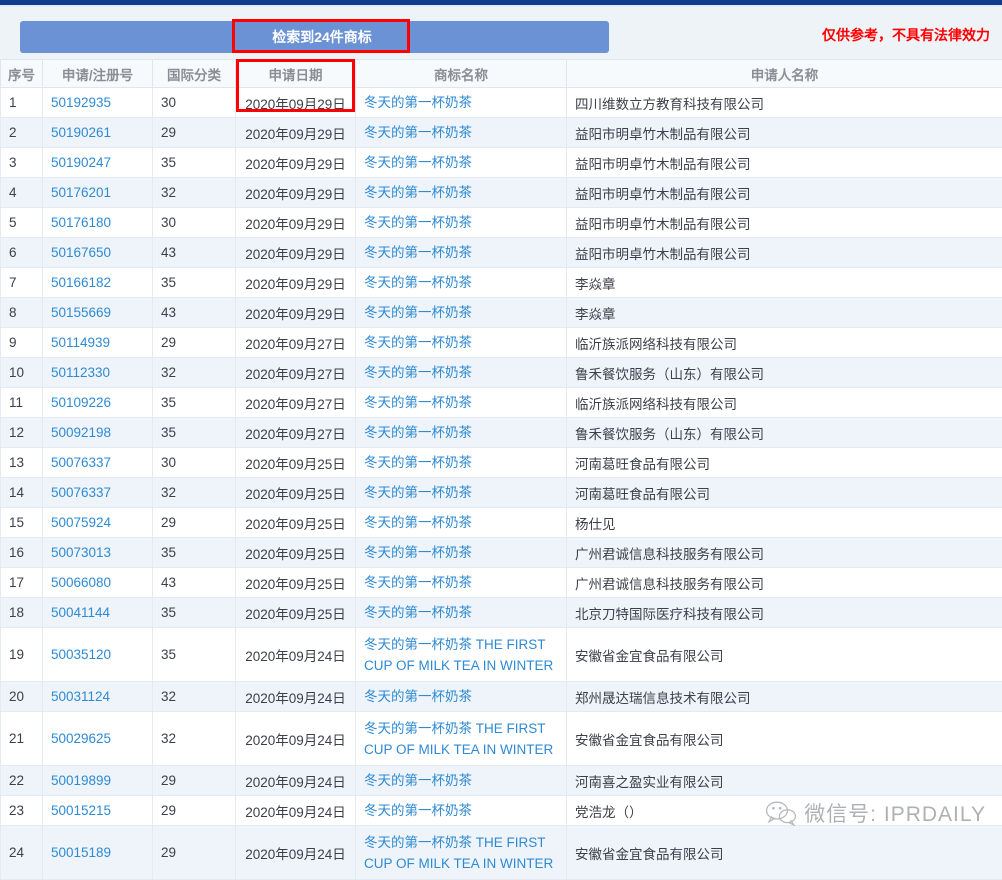  I want to click on application-number-link: 50114939, so click(80, 342).